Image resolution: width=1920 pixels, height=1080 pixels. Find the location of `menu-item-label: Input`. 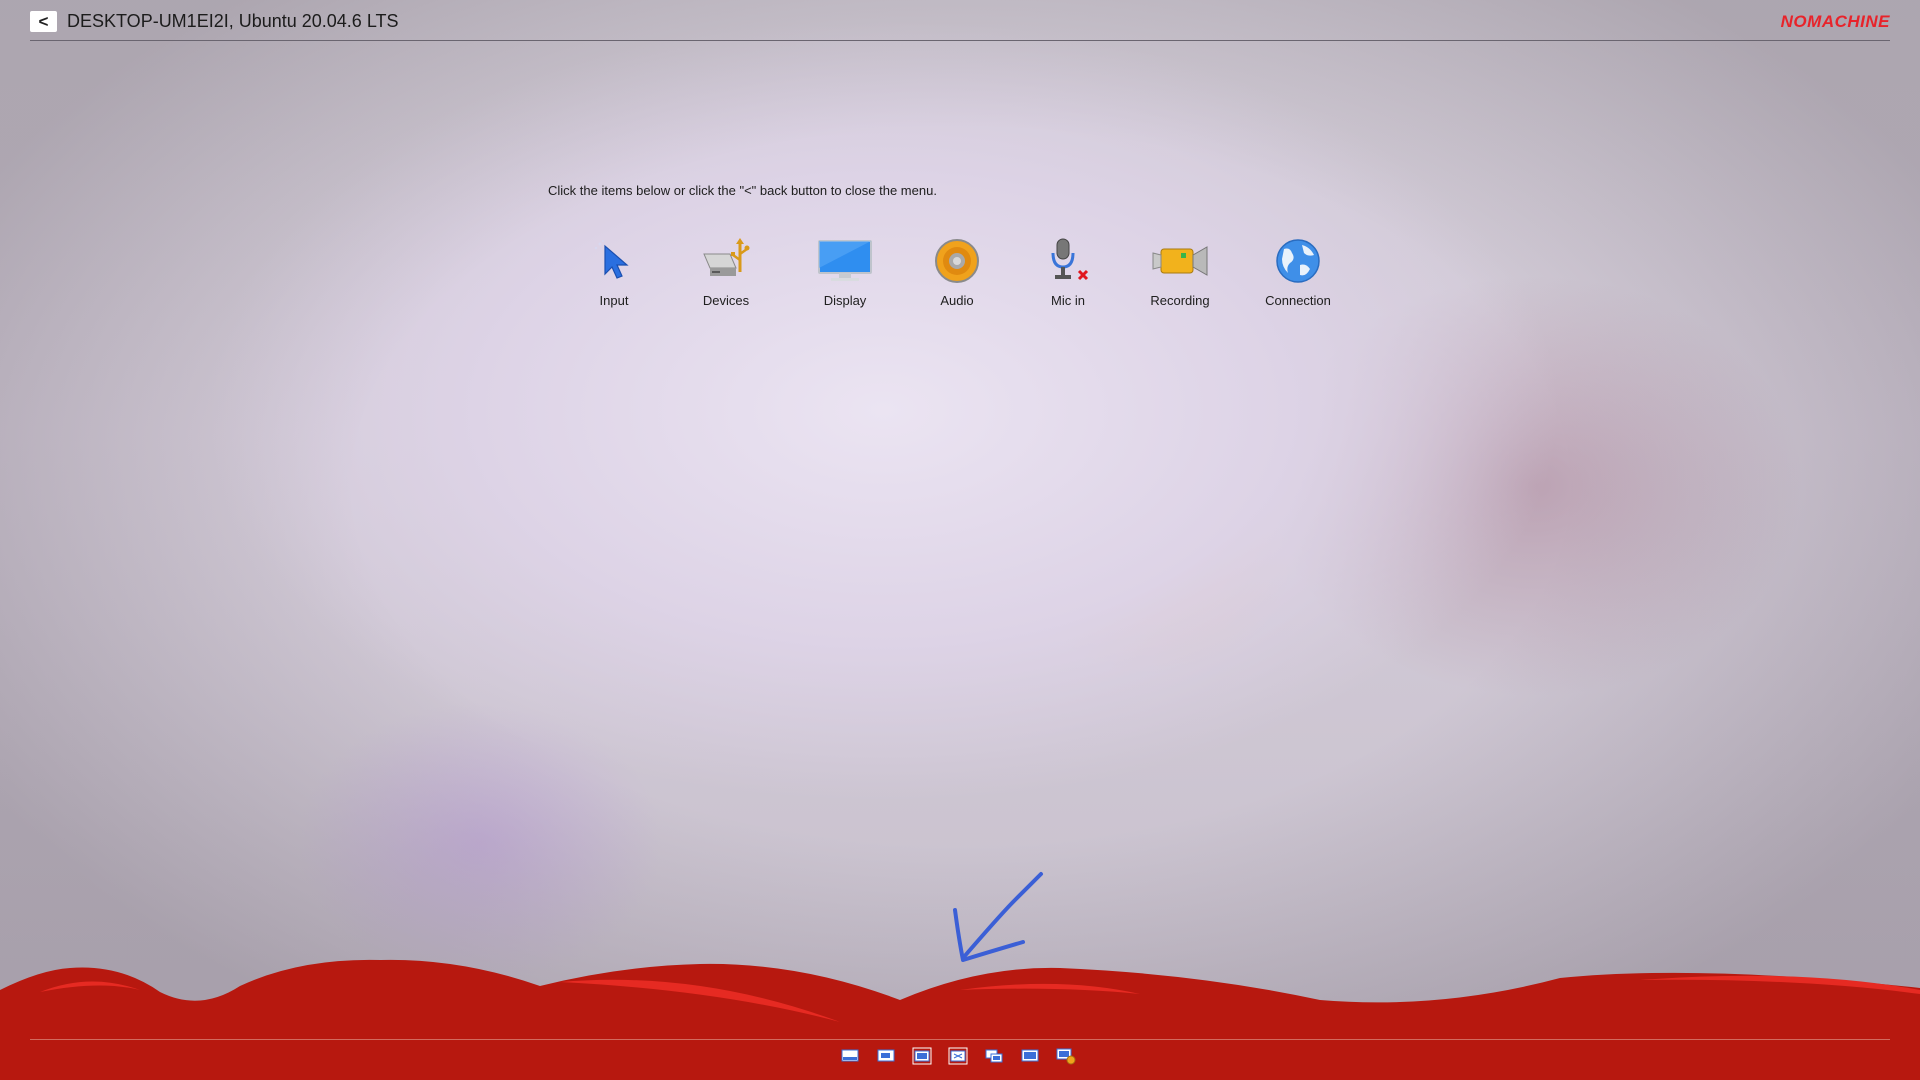

menu-item-label: Input is located at coordinates (614, 300).